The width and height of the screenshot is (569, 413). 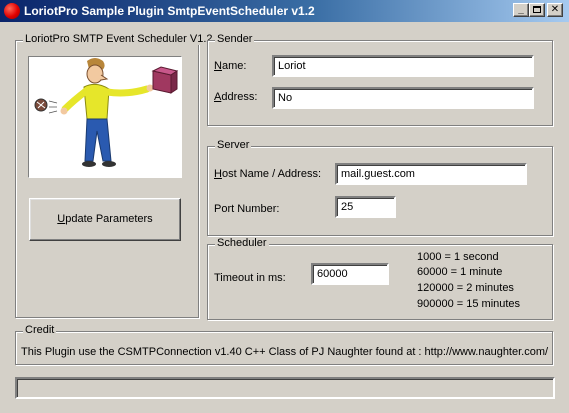 I want to click on close-icon: ✕, so click(x=555, y=9).